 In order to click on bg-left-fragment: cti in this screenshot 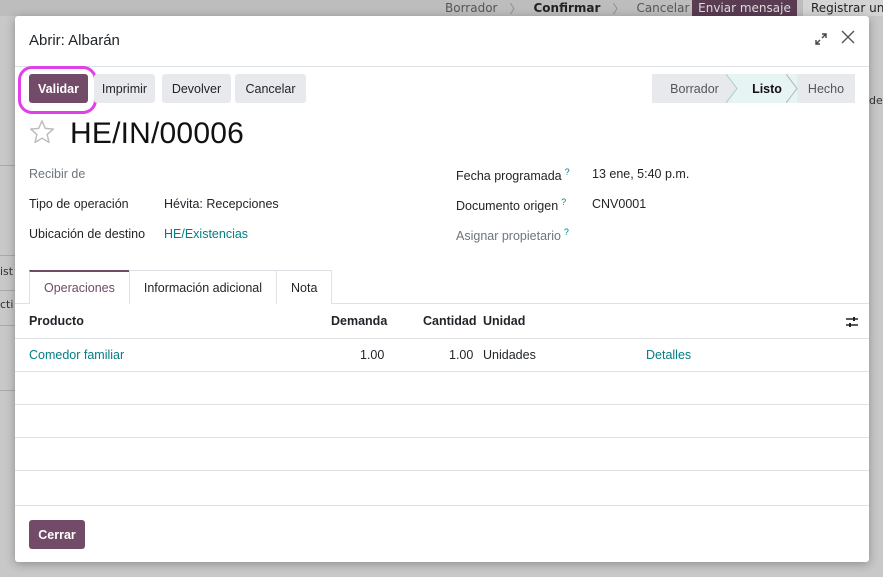, I will do `click(7, 304)`.